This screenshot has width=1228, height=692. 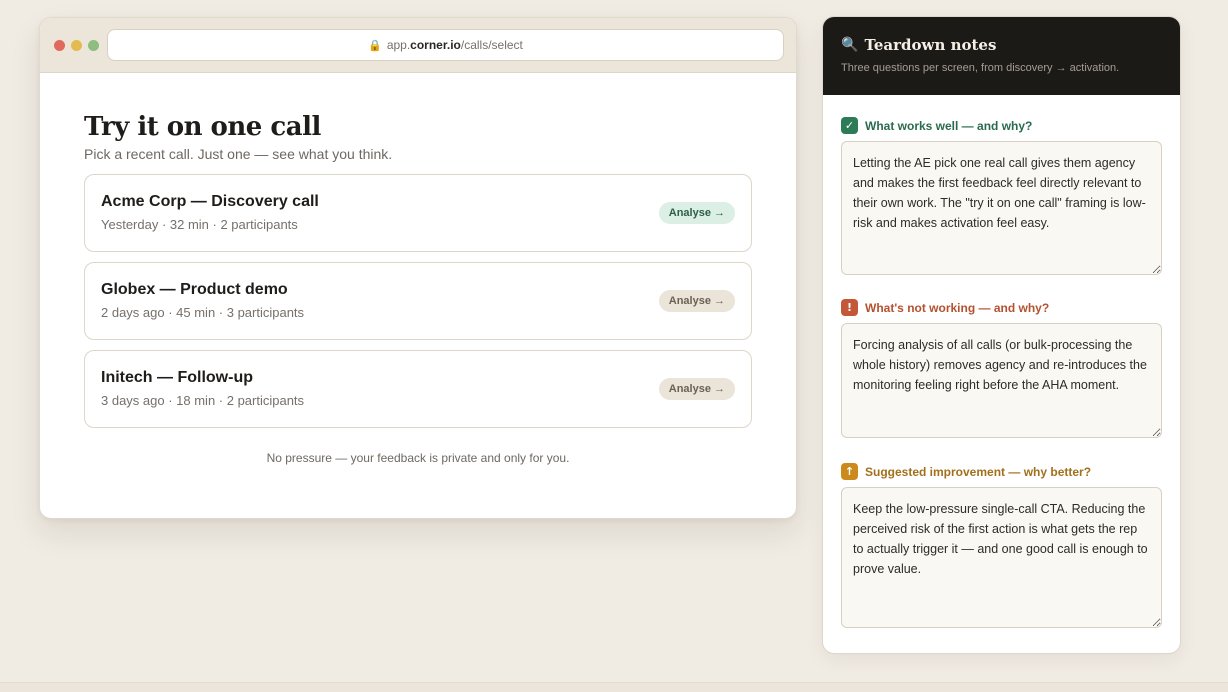 I want to click on exclamation-icon: !, so click(x=849, y=307).